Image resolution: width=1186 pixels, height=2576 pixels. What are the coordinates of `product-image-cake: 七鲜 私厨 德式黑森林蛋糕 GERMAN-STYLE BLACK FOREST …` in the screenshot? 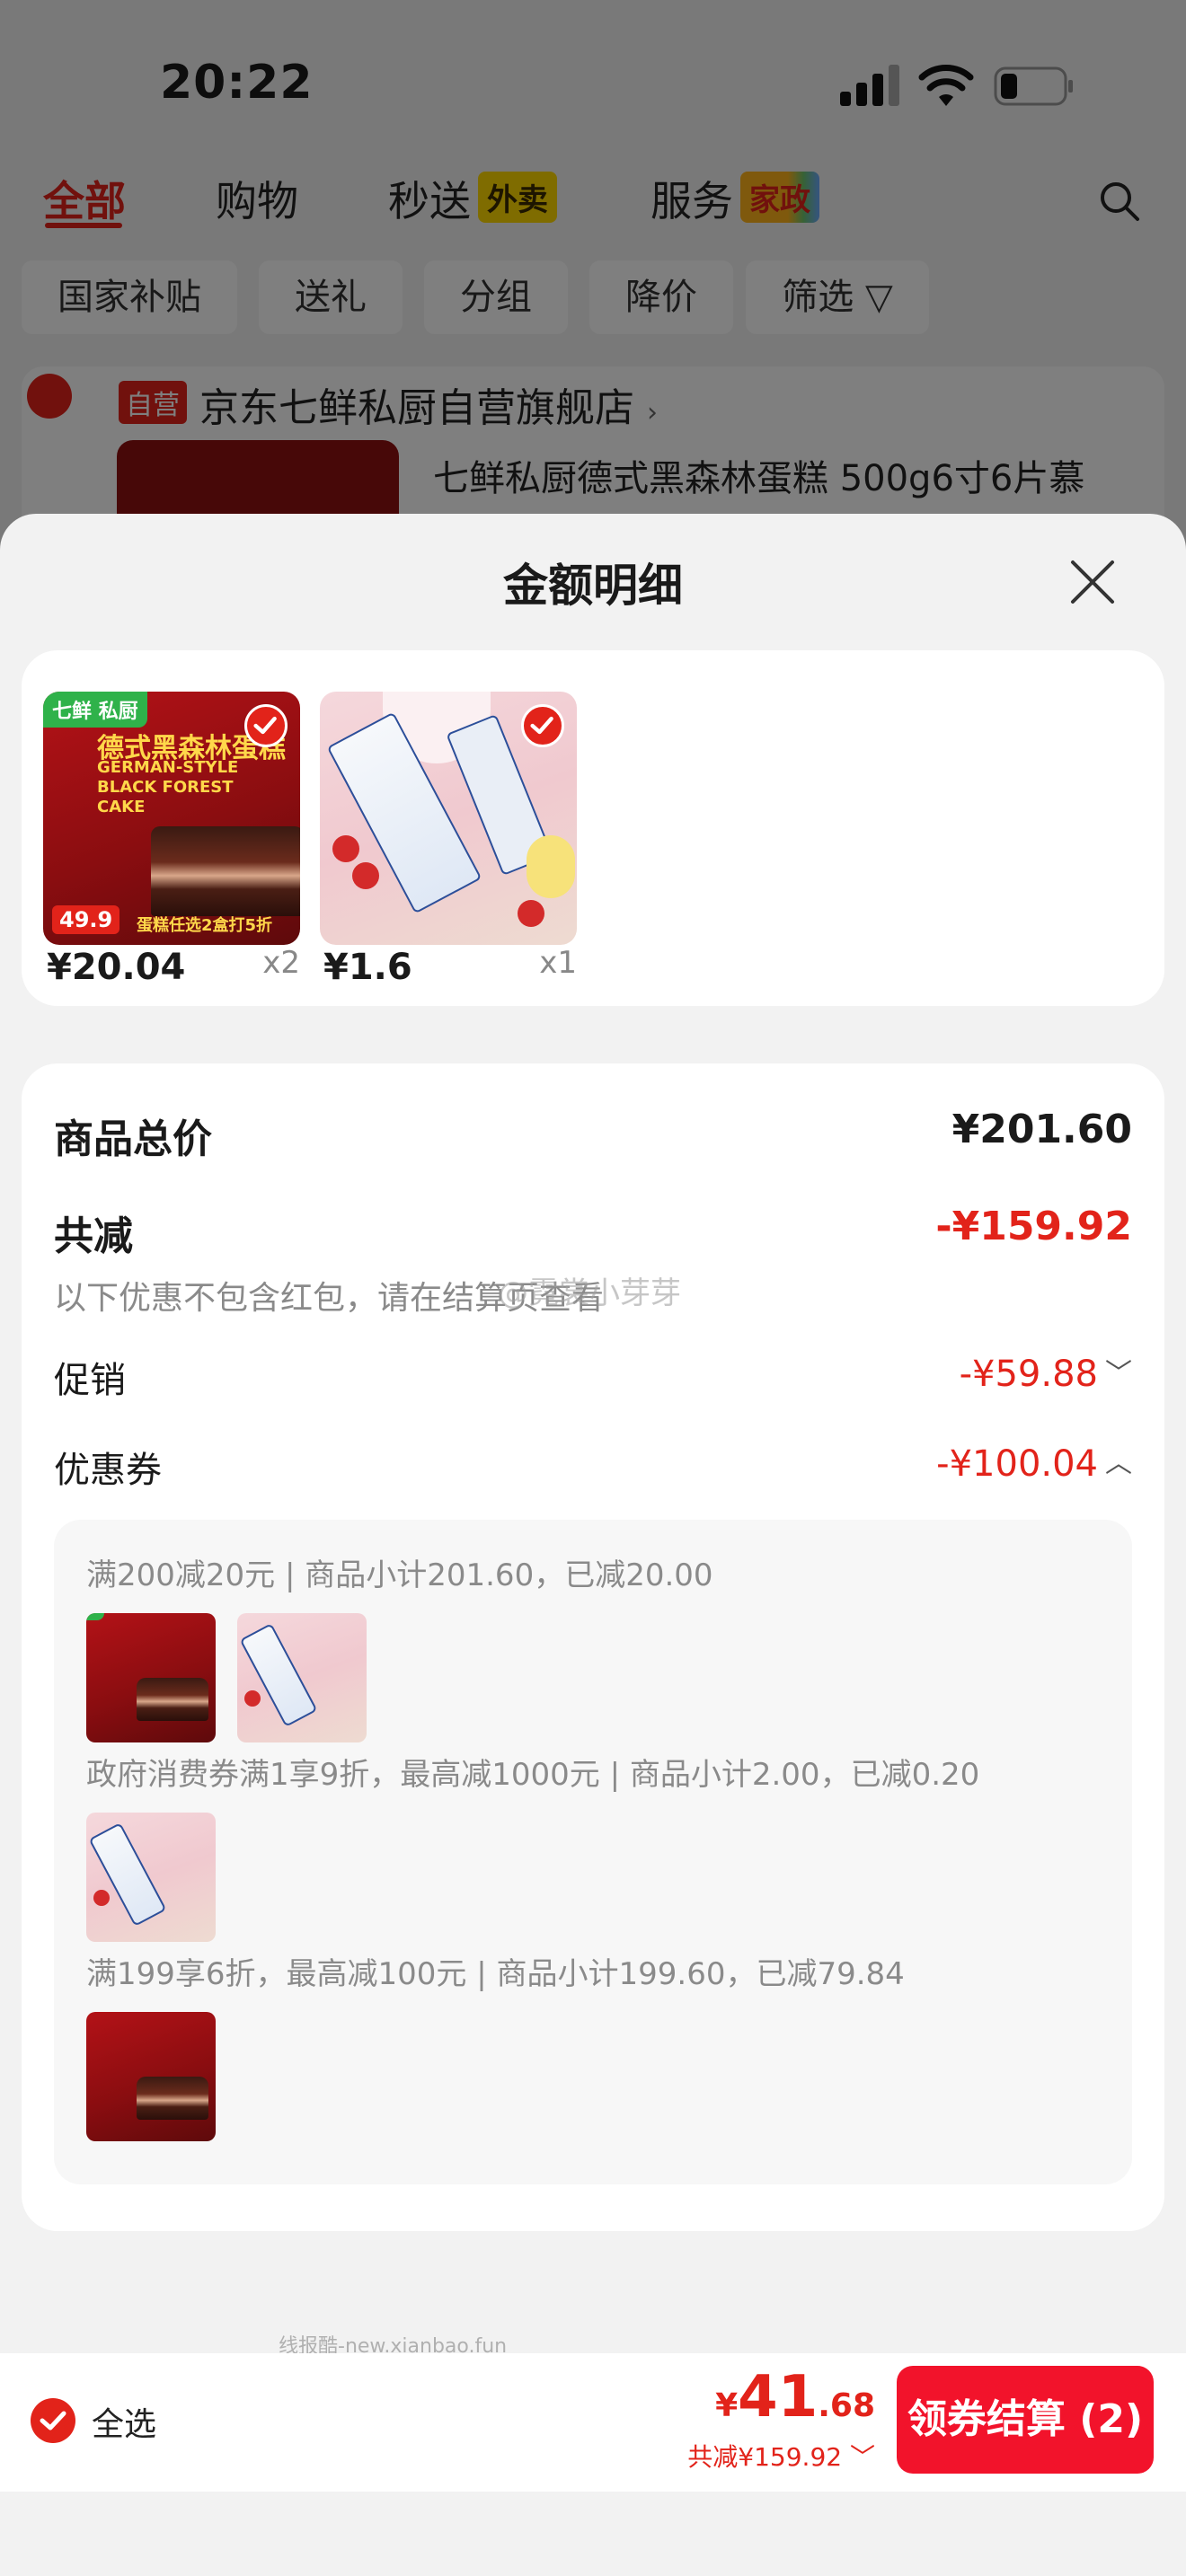 It's located at (171, 818).